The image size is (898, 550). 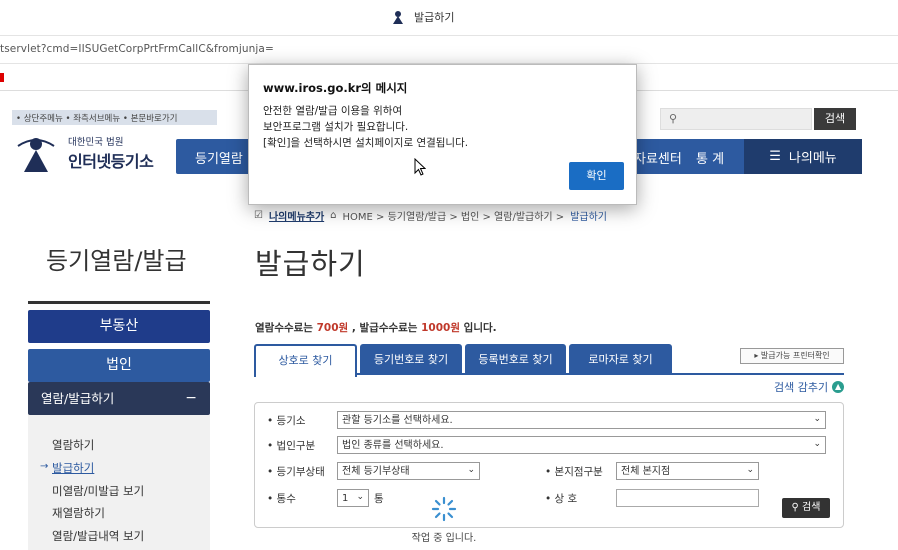 I want to click on gnb-item-data-center: 자료센터, so click(x=658, y=157).